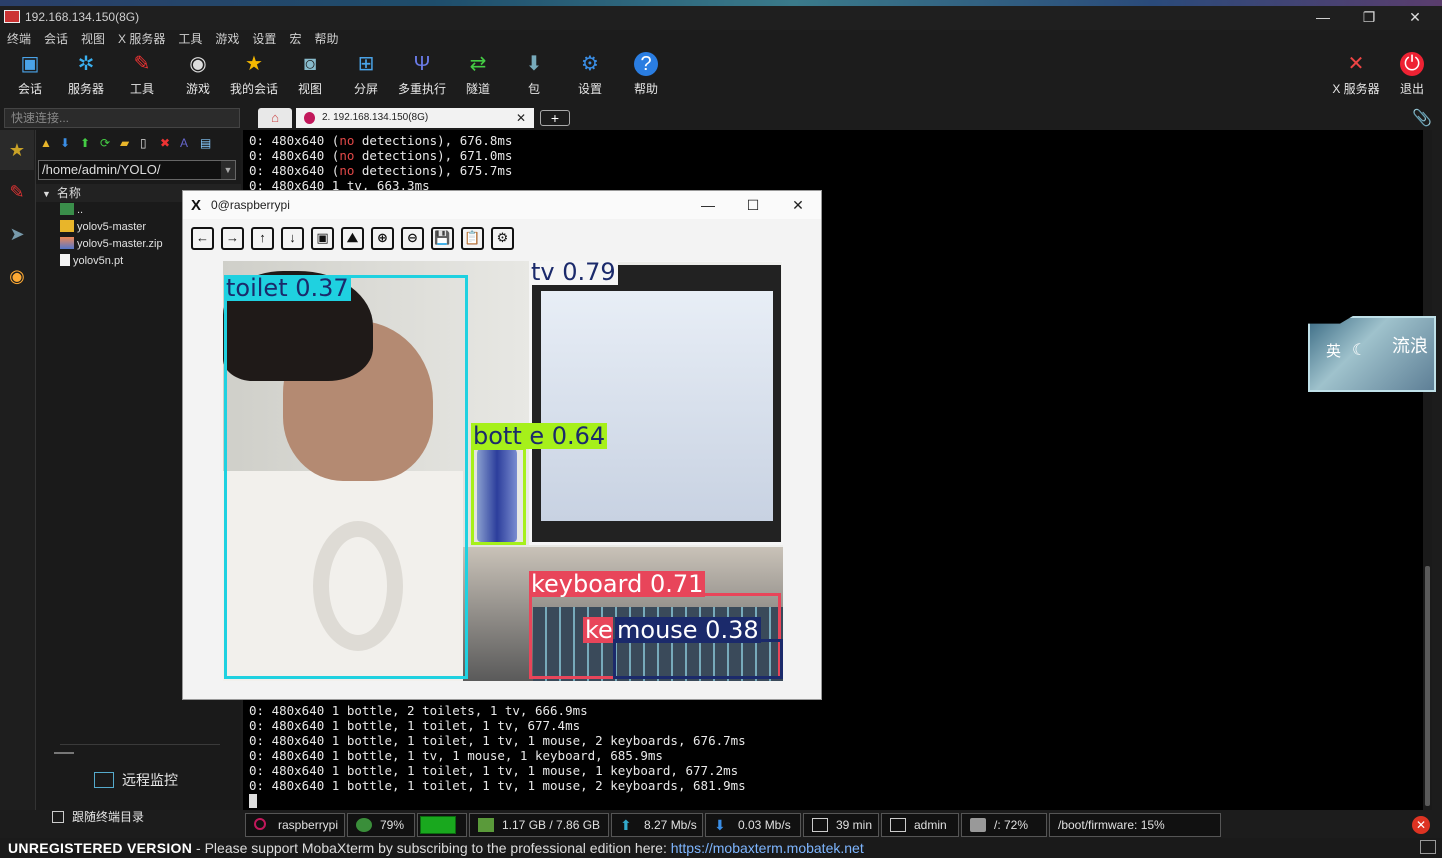 The height and width of the screenshot is (858, 1442). I want to click on macros-tab-icon: ◉, so click(17, 276).